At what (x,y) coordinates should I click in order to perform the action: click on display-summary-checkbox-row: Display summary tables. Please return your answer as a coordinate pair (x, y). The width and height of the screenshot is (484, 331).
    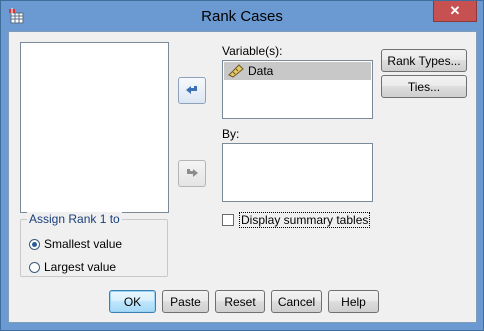
    Looking at the image, I should click on (296, 220).